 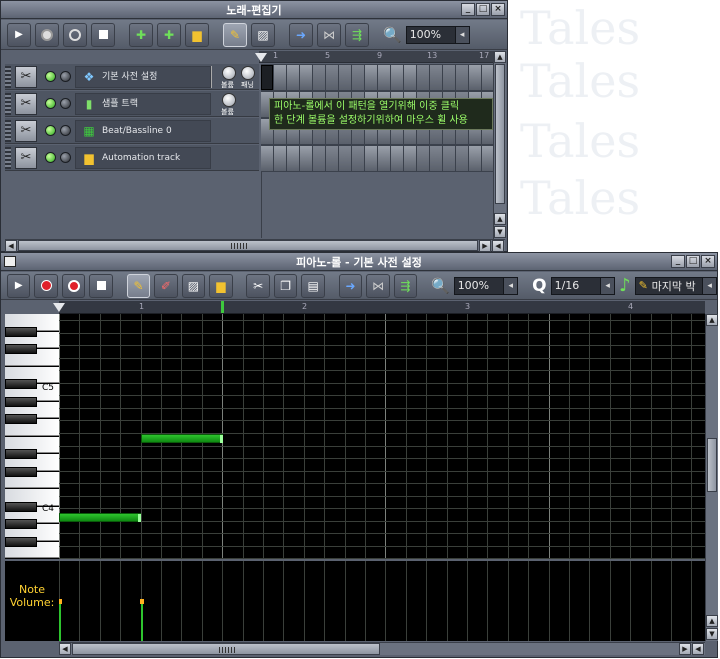 What do you see at coordinates (132, 77) in the screenshot?
I see `track-row: ✂ ❖ 기본 사전 설정 볼륨 패닝` at bounding box center [132, 77].